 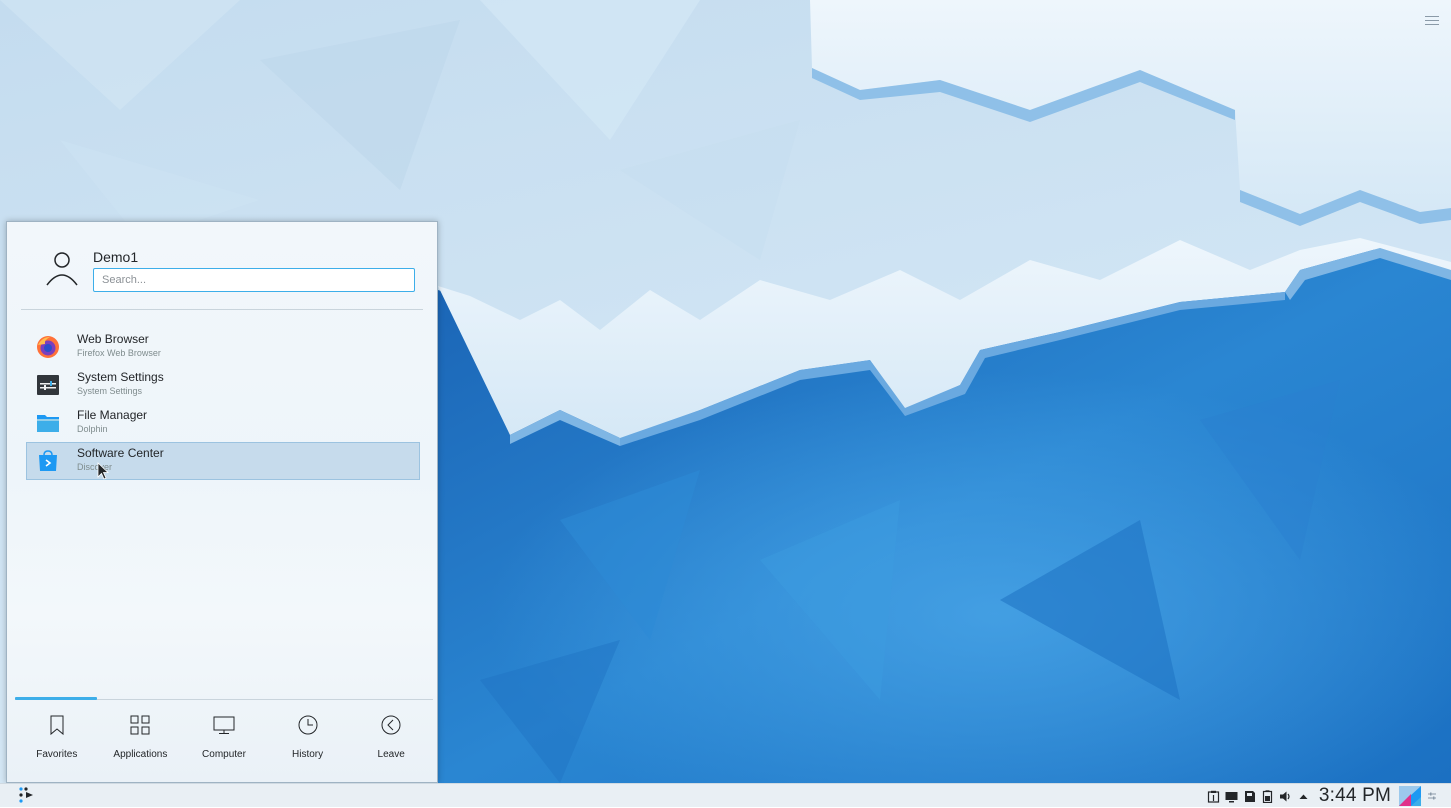 I want to click on grid-icon, so click(x=140, y=725).